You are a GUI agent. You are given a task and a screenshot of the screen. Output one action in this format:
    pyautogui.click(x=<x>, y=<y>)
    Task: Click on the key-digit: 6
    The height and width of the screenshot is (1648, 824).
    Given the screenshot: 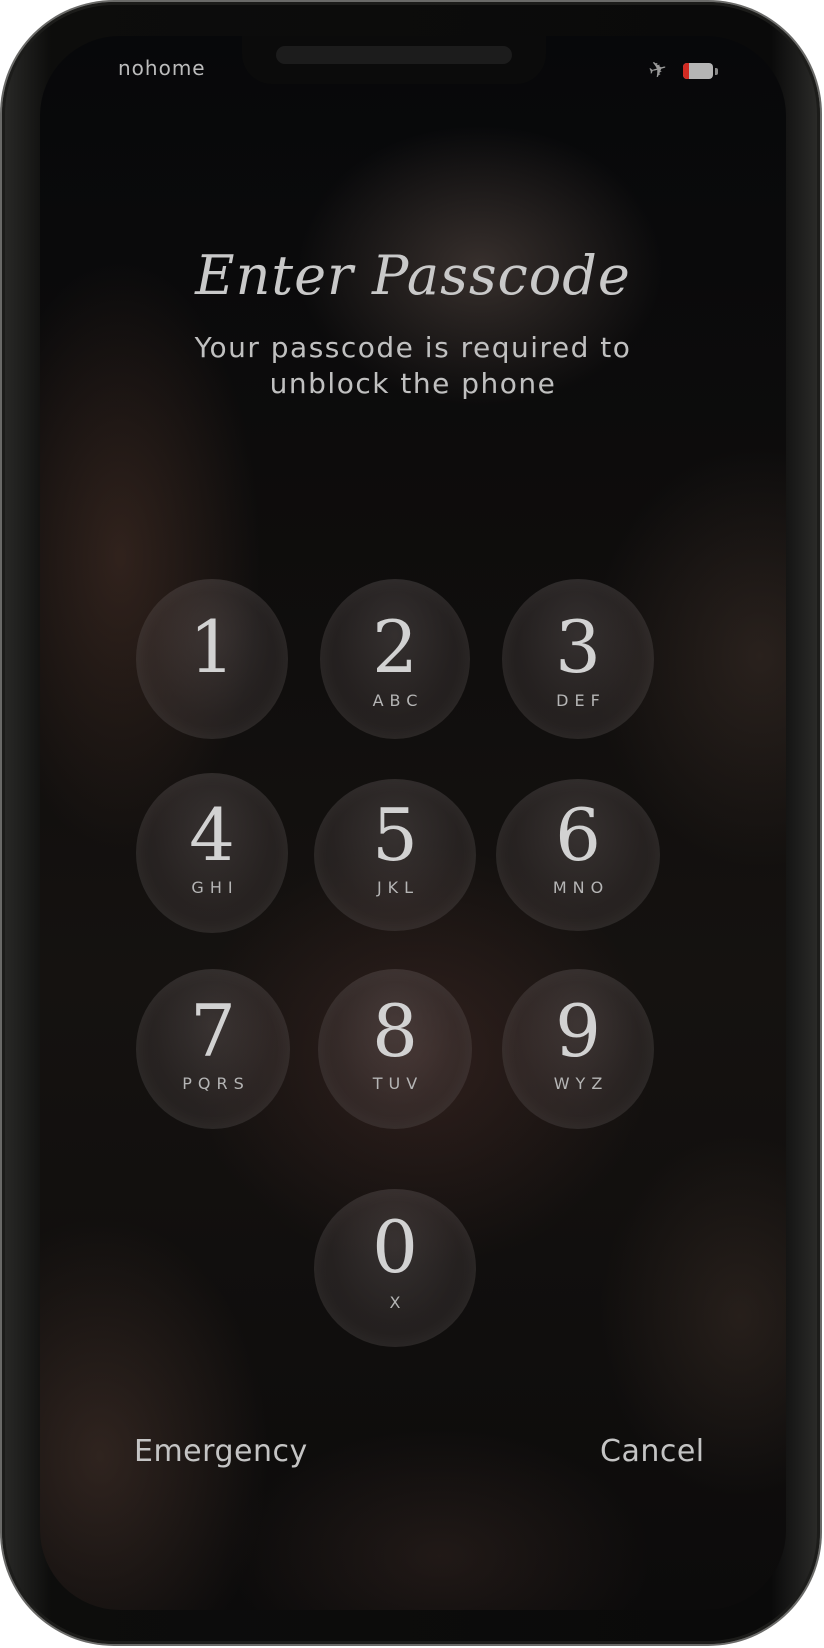 What is the action you would take?
    pyautogui.click(x=578, y=835)
    